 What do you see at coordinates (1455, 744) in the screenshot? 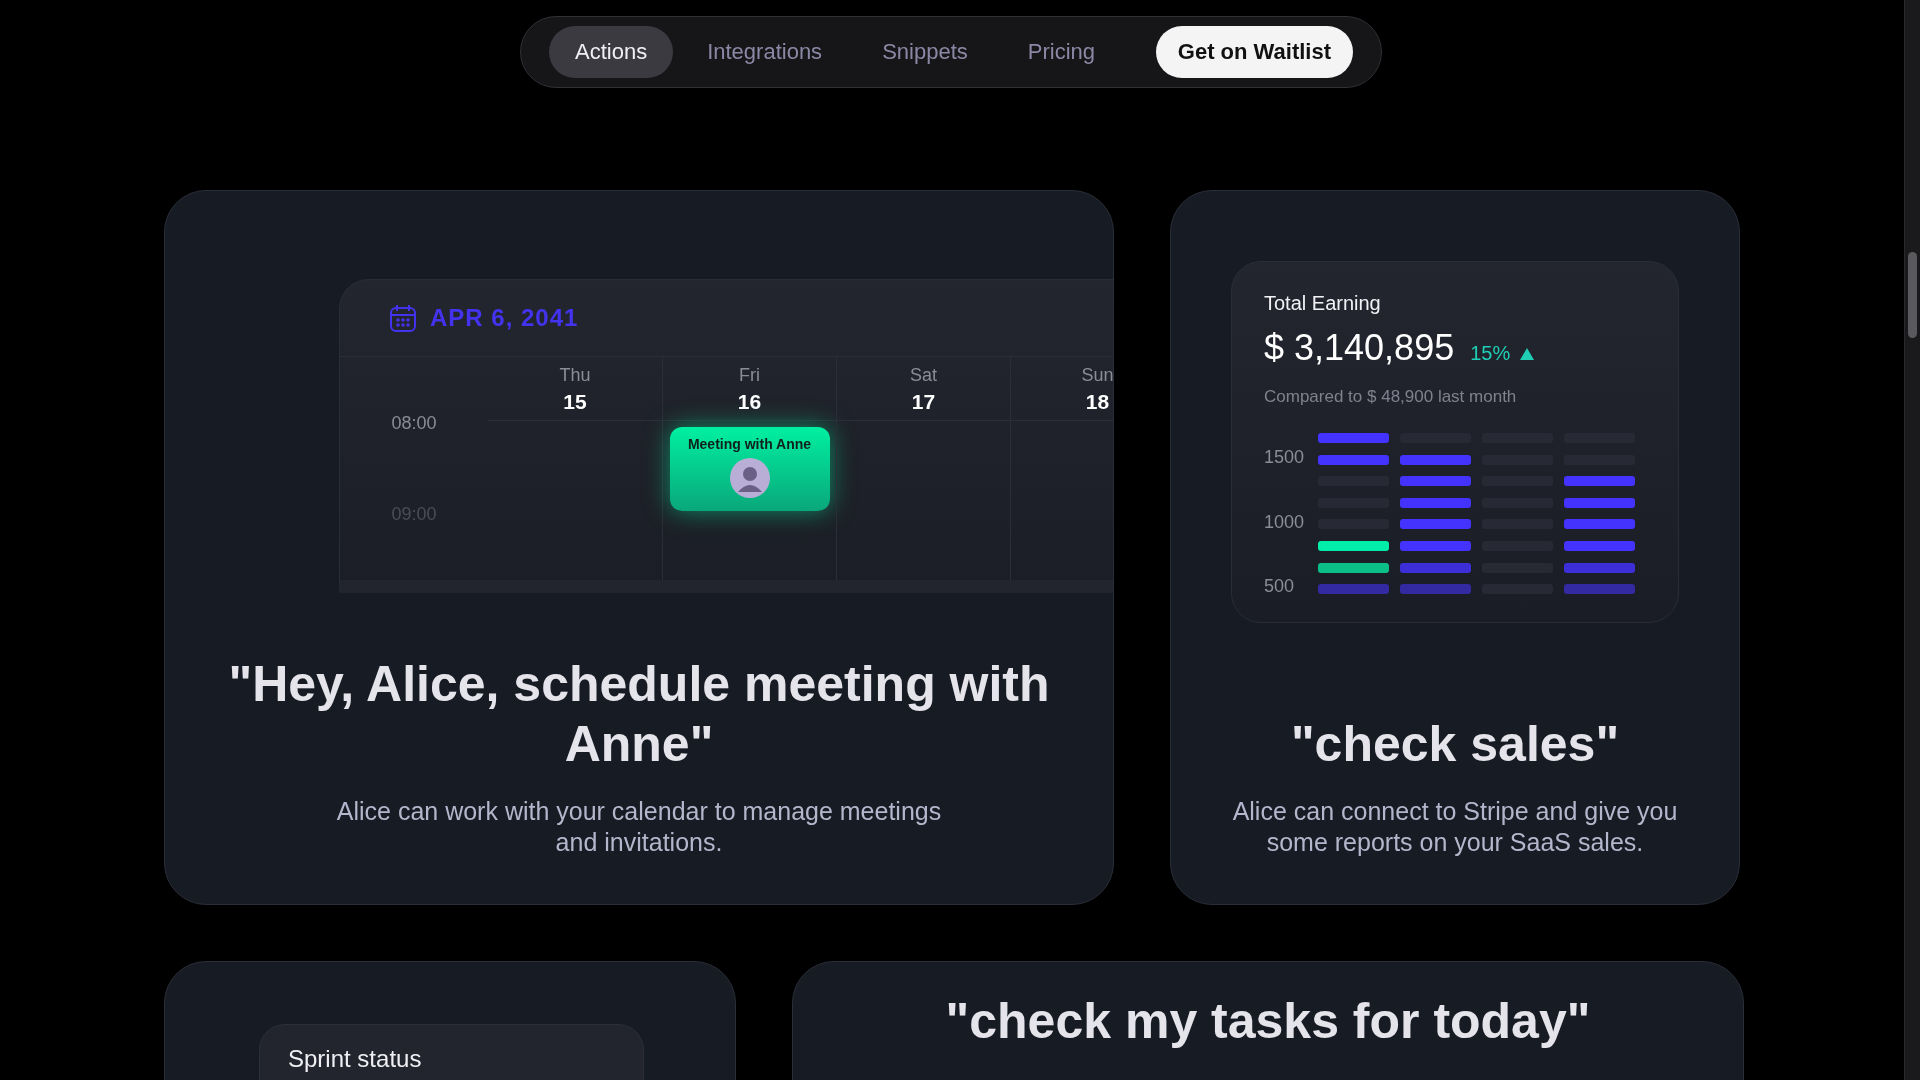
I see `card-quote: "check sales"` at bounding box center [1455, 744].